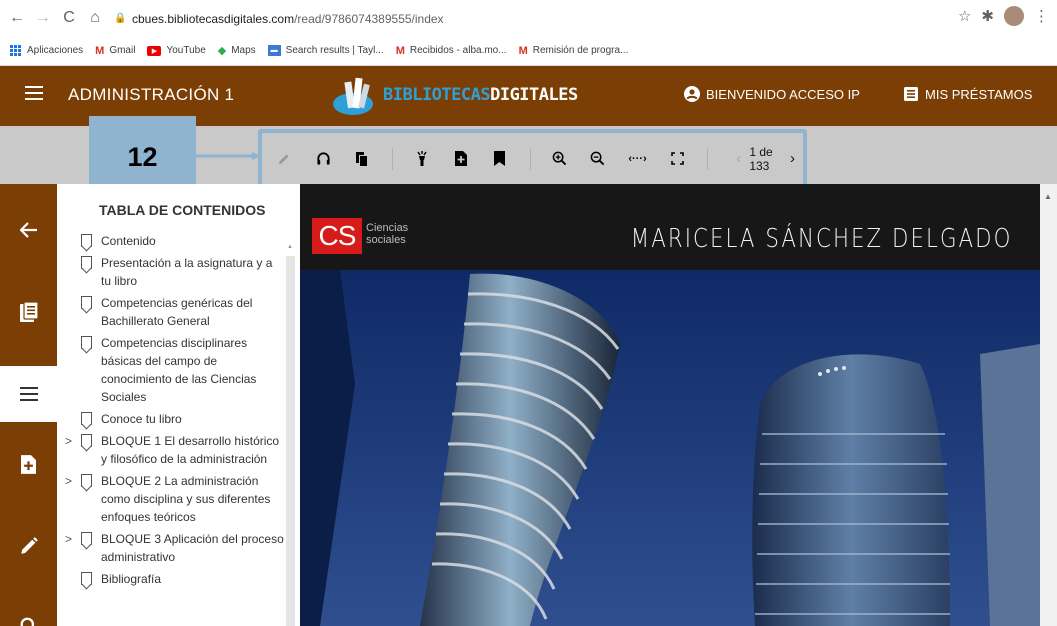 This screenshot has height=626, width=1057. I want to click on welcome-link: BIENVENIDO ACCESO IP, so click(772, 94).